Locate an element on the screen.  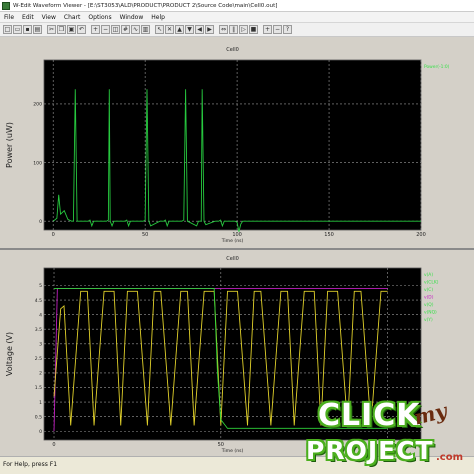
menu-options: Options is located at coordinates (99, 17).